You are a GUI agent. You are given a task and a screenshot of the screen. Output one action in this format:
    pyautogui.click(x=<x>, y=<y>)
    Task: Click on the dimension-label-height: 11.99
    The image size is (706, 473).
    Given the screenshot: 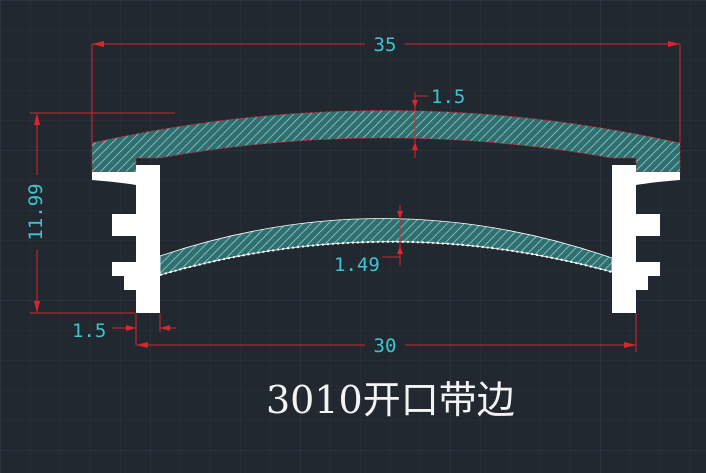 What is the action you would take?
    pyautogui.click(x=36, y=211)
    